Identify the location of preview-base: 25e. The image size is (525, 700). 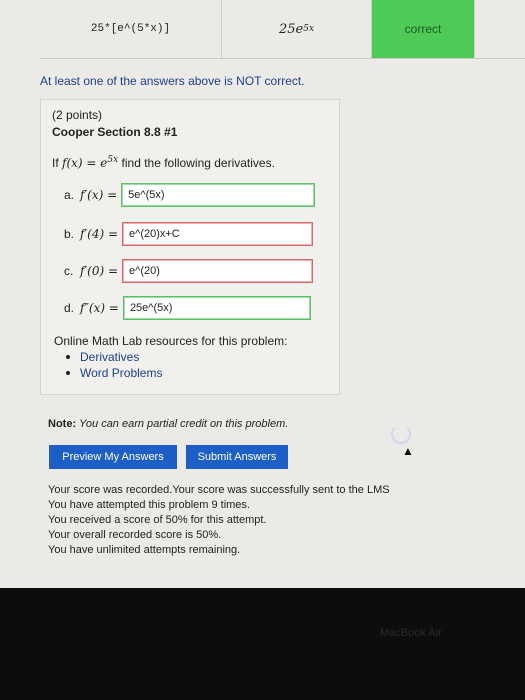
(291, 29).